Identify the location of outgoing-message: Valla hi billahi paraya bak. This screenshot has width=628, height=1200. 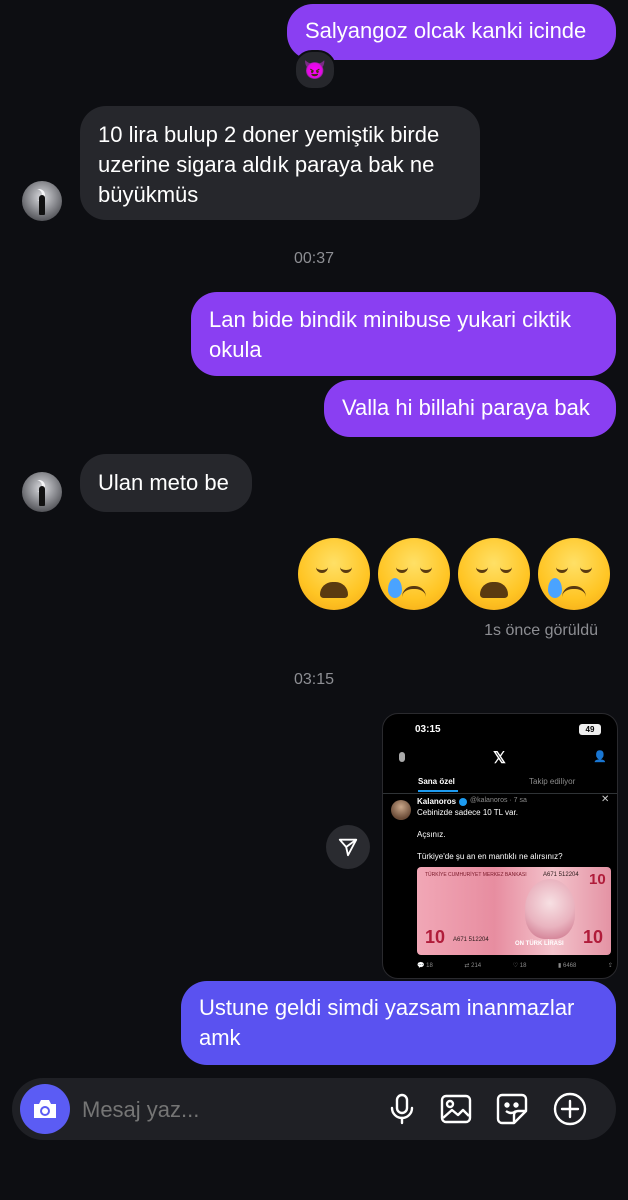
(470, 408).